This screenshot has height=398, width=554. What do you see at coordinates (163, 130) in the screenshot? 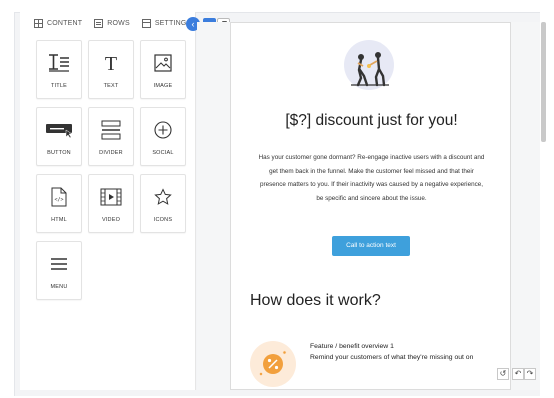
I see `social-icon` at bounding box center [163, 130].